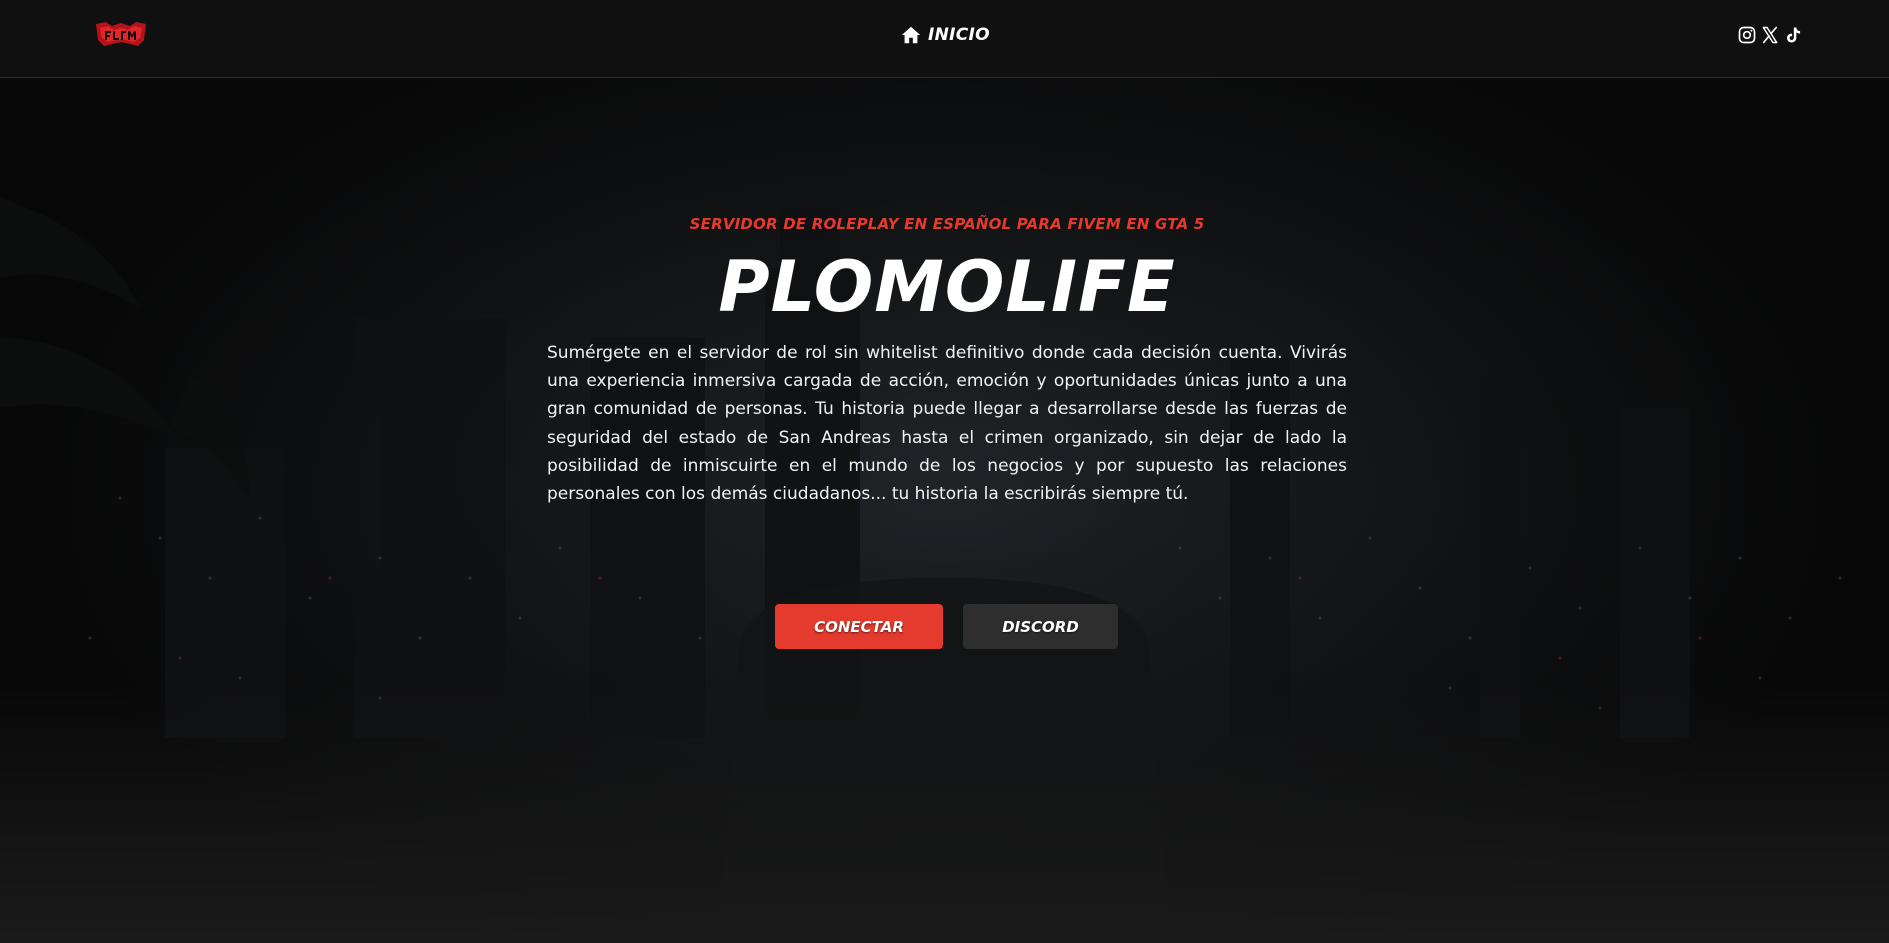  I want to click on nav-home-link: INICIO, so click(945, 35).